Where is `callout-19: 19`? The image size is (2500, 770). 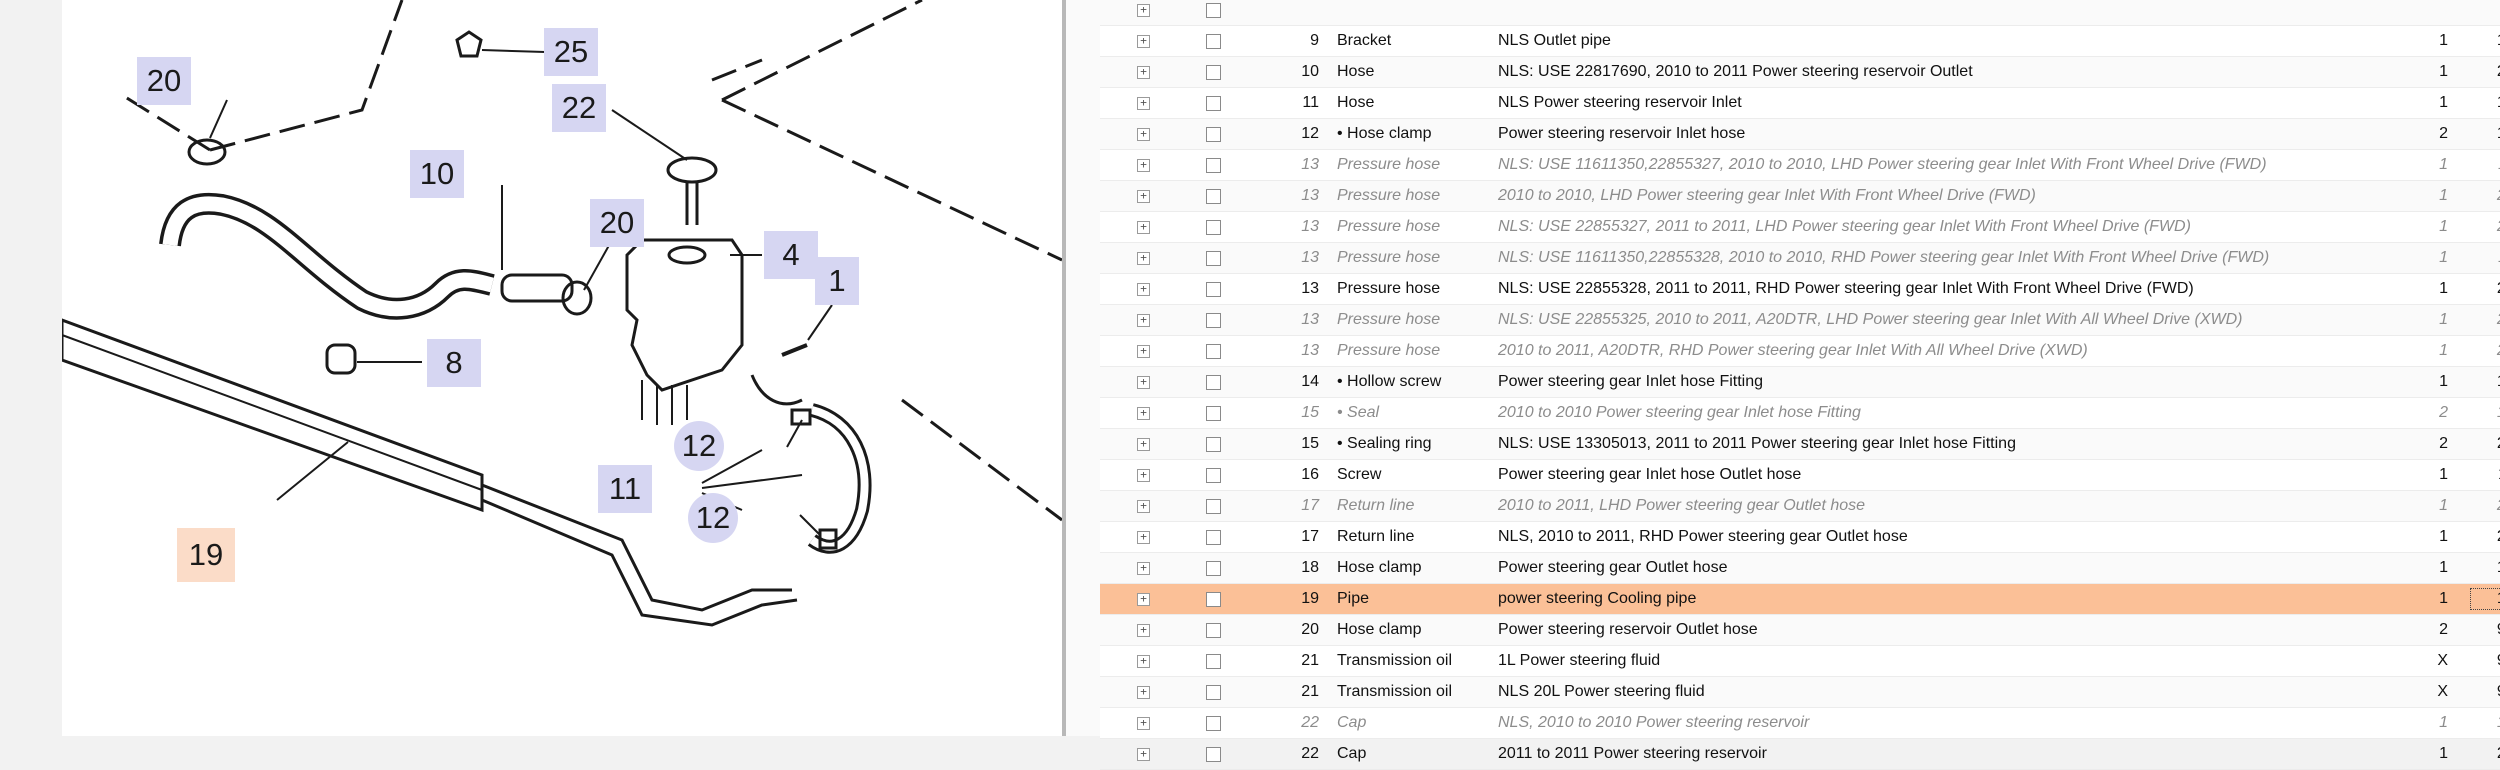 callout-19: 19 is located at coordinates (206, 555).